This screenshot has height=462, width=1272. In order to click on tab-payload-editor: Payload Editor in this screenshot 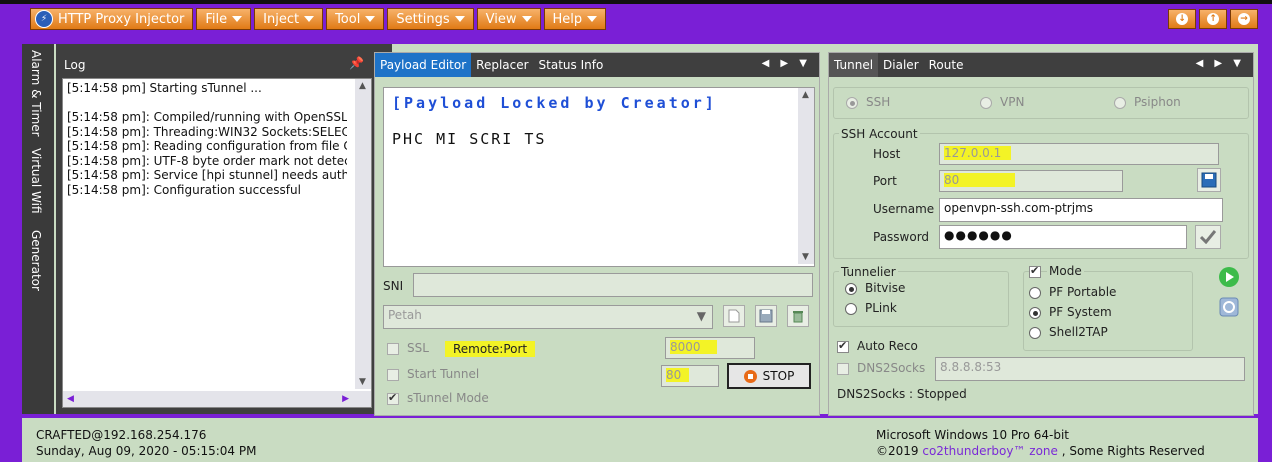, I will do `click(423, 65)`.